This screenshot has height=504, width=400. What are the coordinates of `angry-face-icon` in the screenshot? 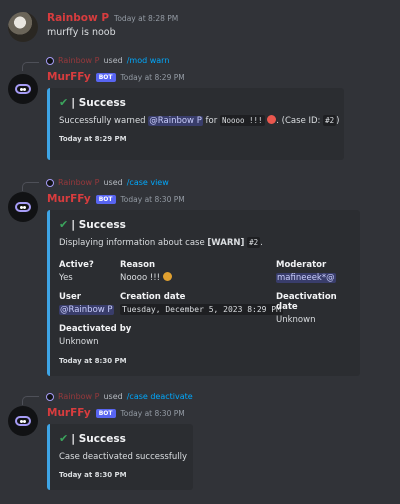 It's located at (272, 119).